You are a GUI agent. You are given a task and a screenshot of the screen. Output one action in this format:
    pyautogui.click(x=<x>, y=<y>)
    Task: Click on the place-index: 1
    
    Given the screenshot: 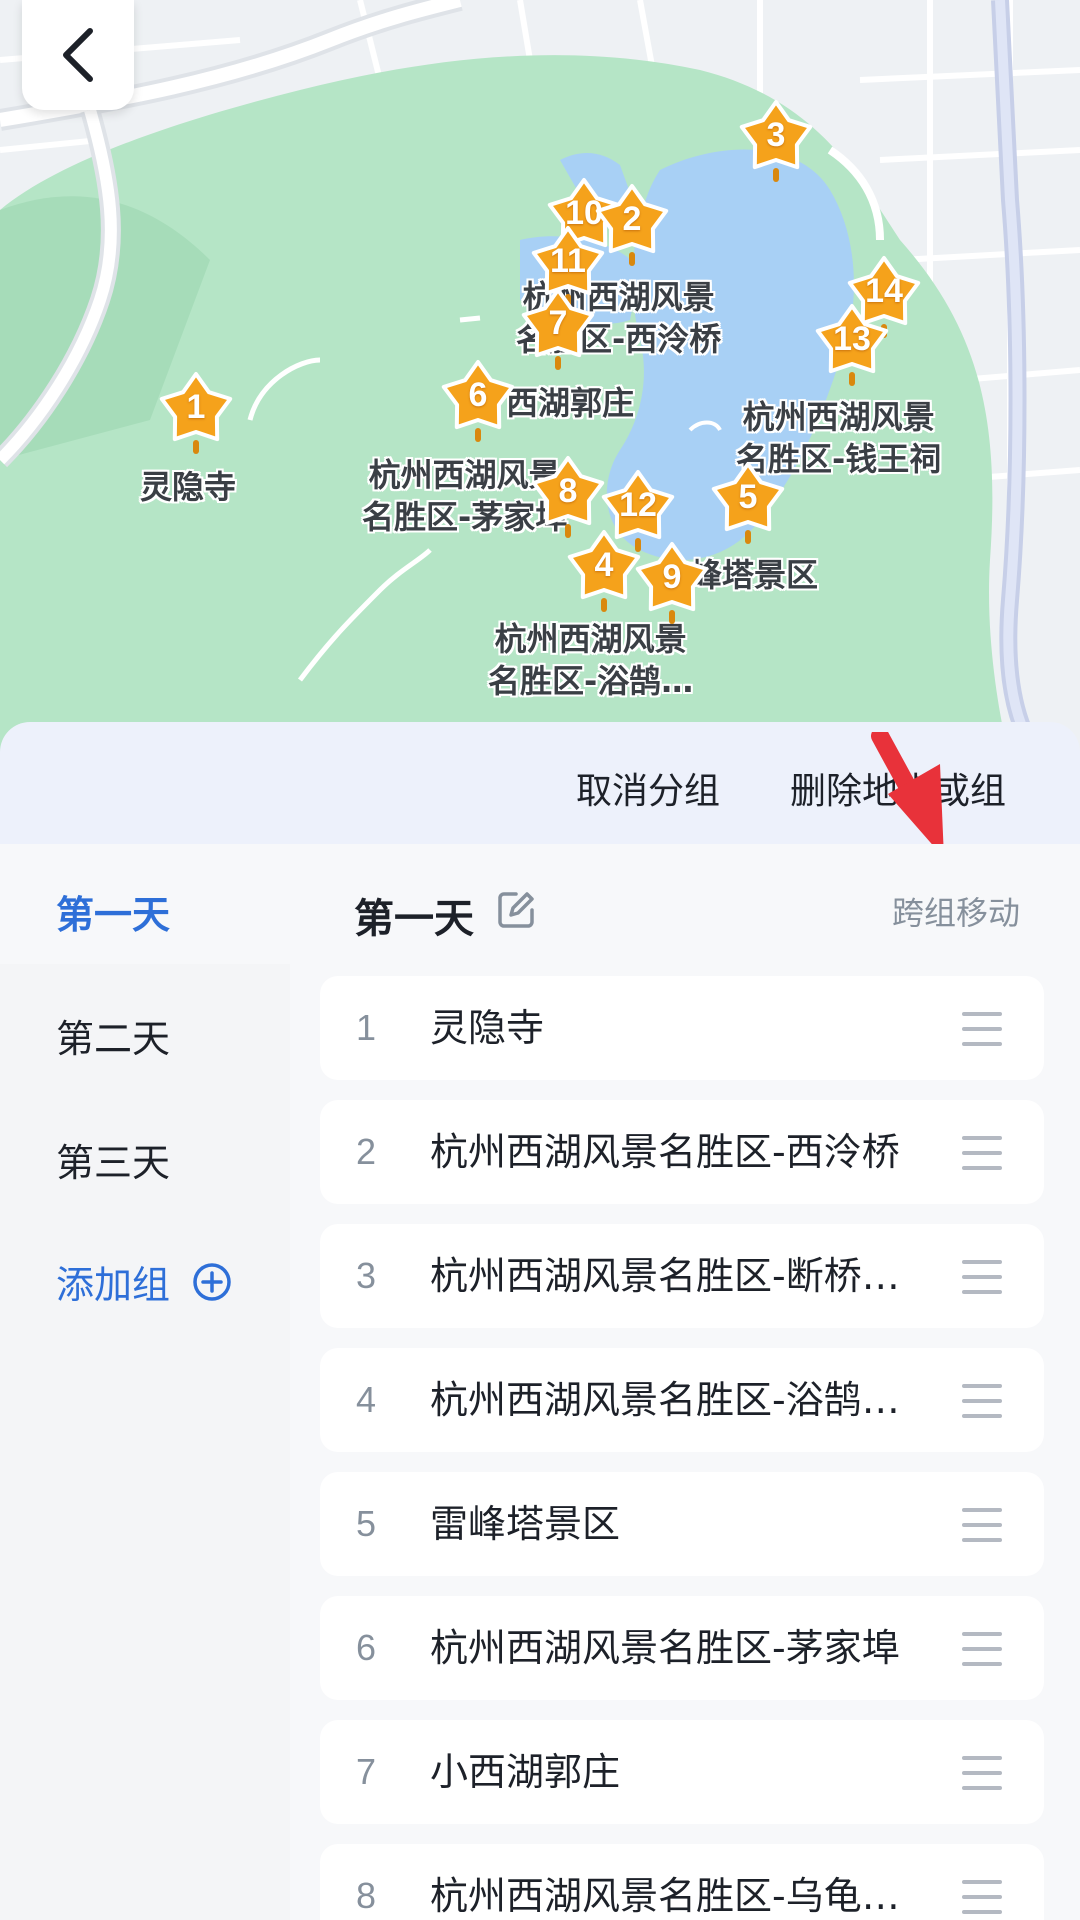 What is the action you would take?
    pyautogui.click(x=366, y=1027)
    